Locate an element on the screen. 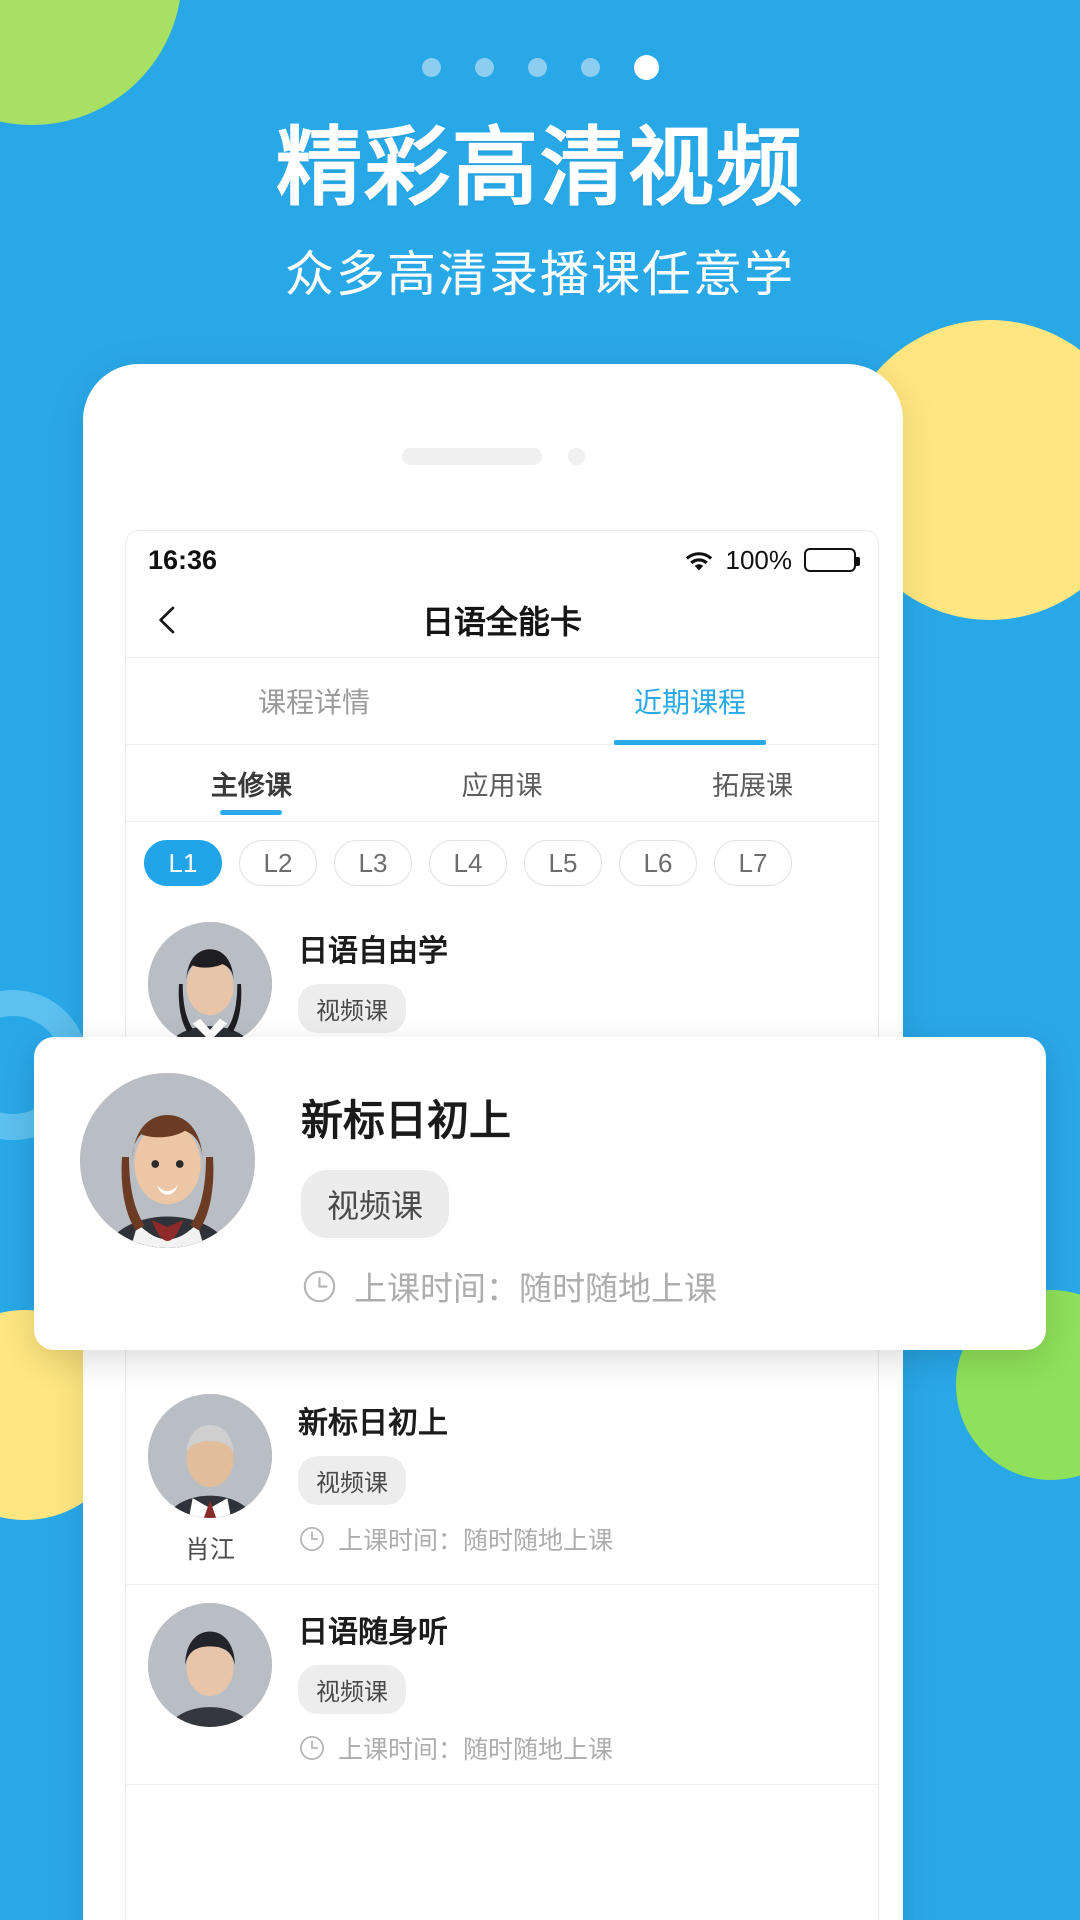 This screenshot has width=1080, height=1920. avatar-column is located at coordinates (210, 1671).